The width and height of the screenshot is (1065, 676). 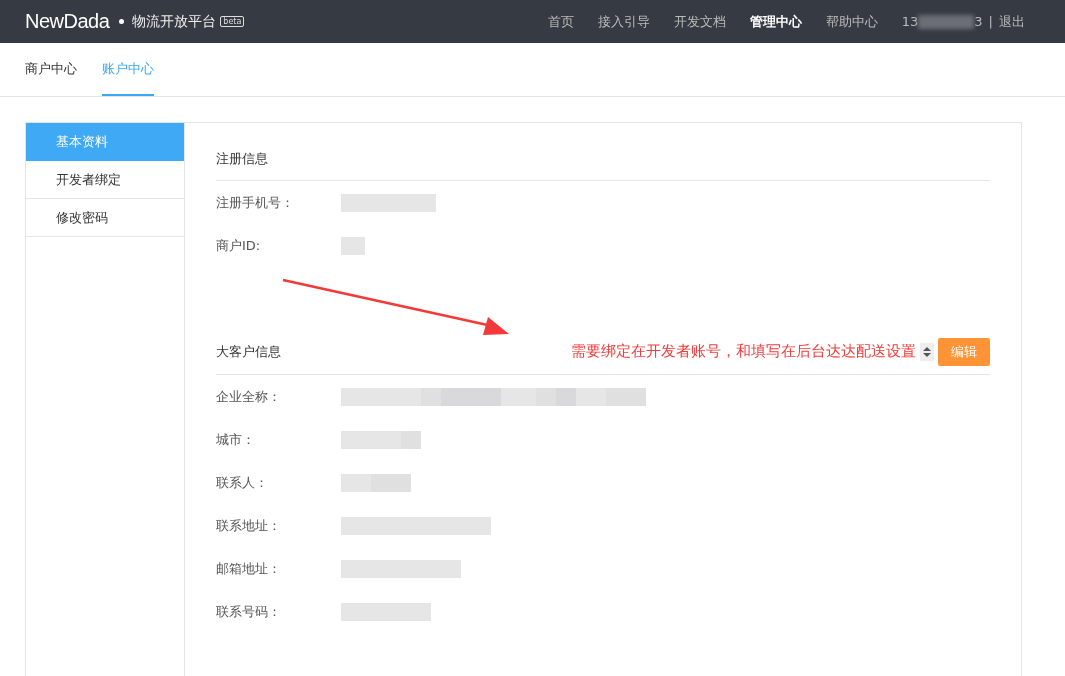 What do you see at coordinates (978, 21) in the screenshot?
I see `user-phone: 3` at bounding box center [978, 21].